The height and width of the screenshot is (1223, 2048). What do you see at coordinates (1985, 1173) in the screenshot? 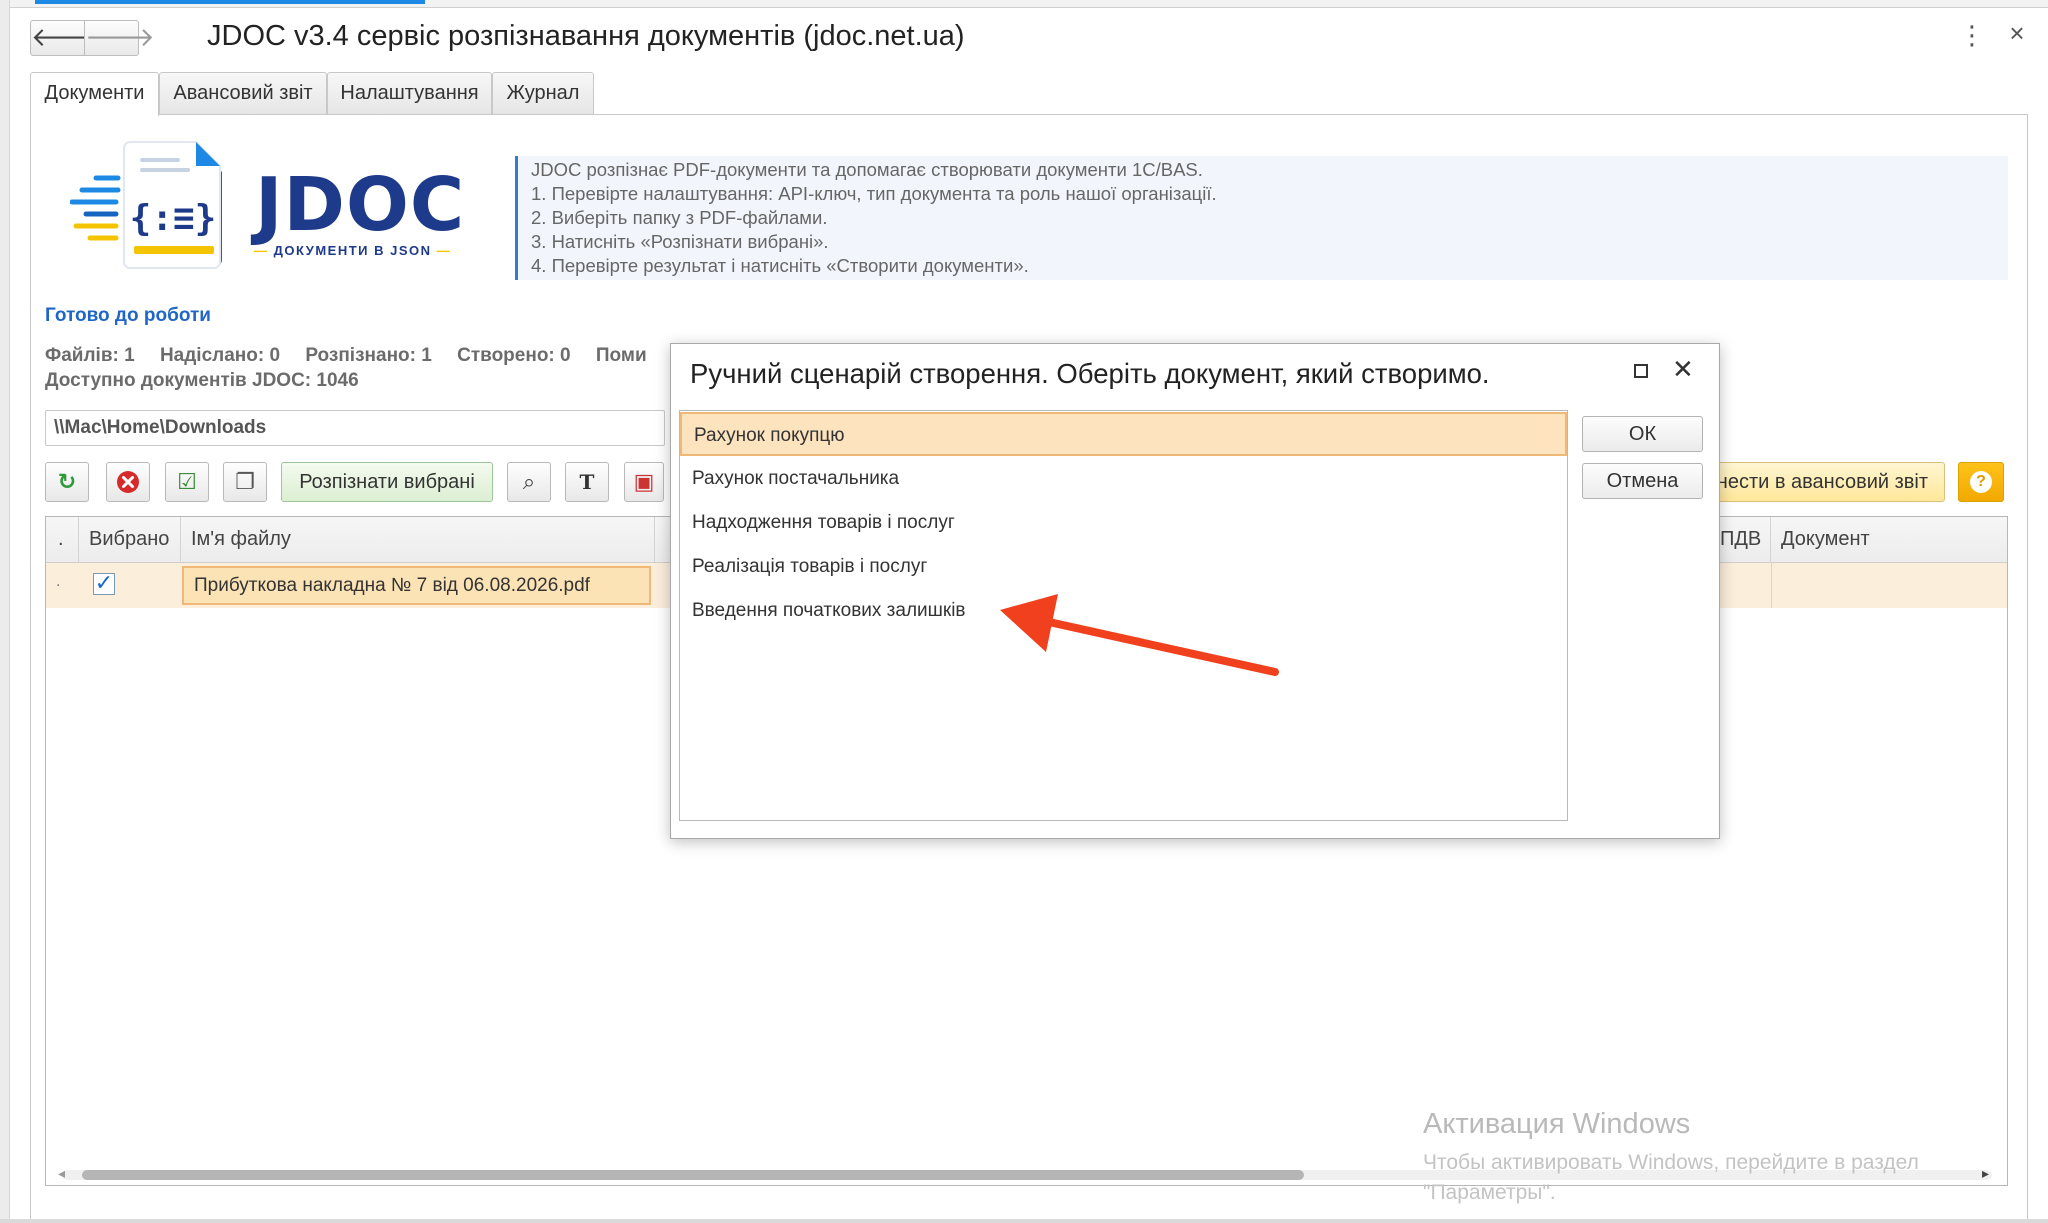
I see `scroll-right-icon: ▸` at bounding box center [1985, 1173].